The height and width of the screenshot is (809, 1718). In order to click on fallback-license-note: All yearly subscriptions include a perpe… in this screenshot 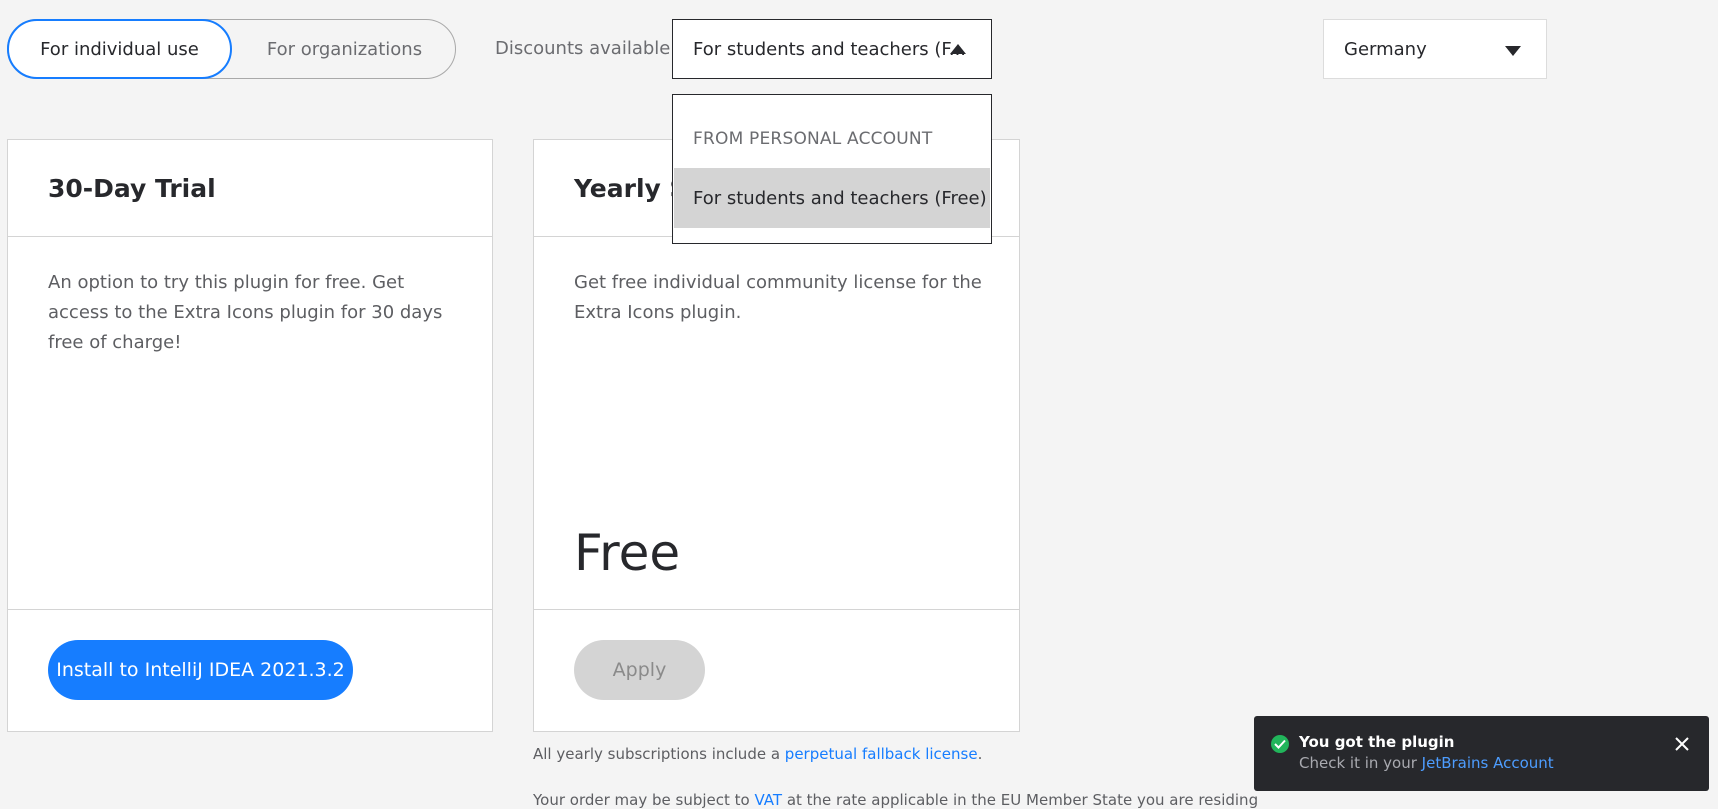, I will do `click(757, 754)`.